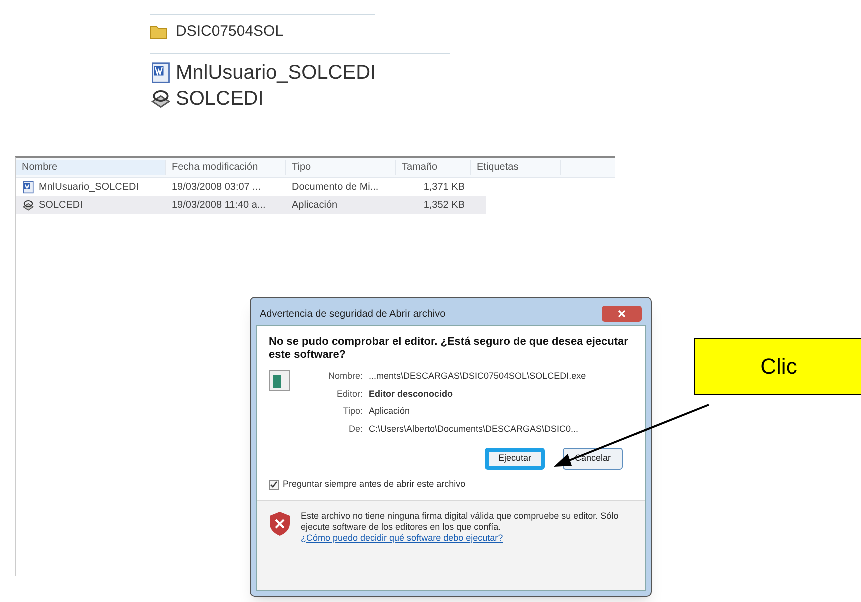 Image resolution: width=861 pixels, height=602 pixels. I want to click on field-label: Nombre:, so click(345, 376).